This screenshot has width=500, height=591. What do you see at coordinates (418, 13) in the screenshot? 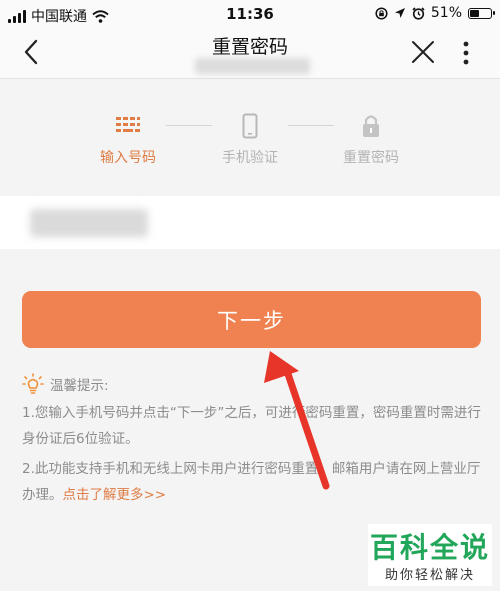
I see `alarm-icon` at bounding box center [418, 13].